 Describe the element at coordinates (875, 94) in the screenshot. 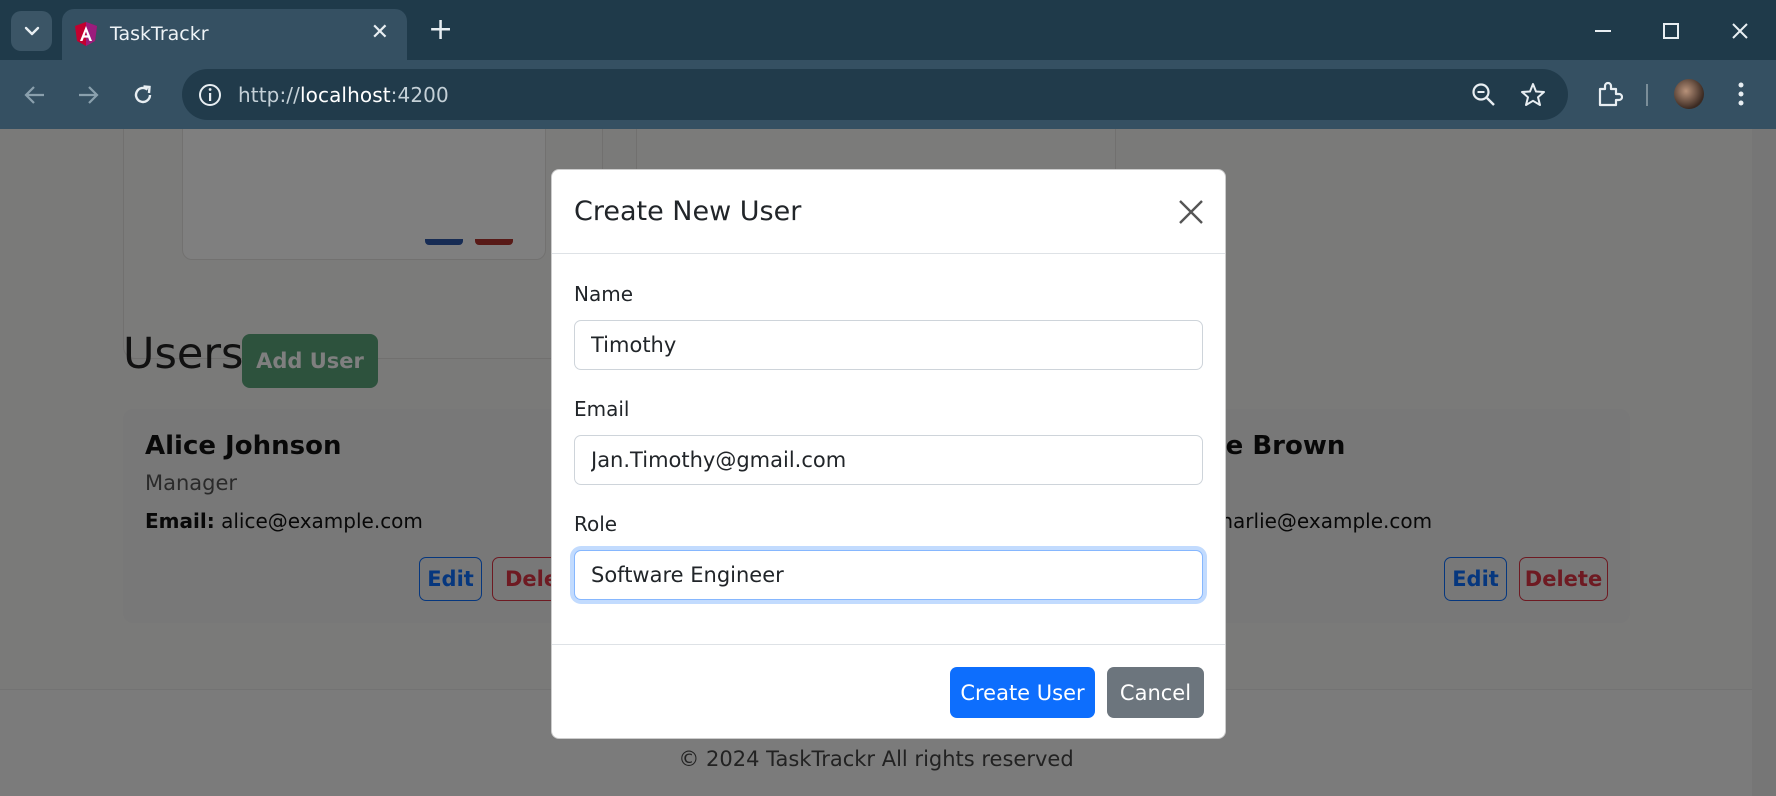

I see `address-bar: http://localhost:4200` at that location.